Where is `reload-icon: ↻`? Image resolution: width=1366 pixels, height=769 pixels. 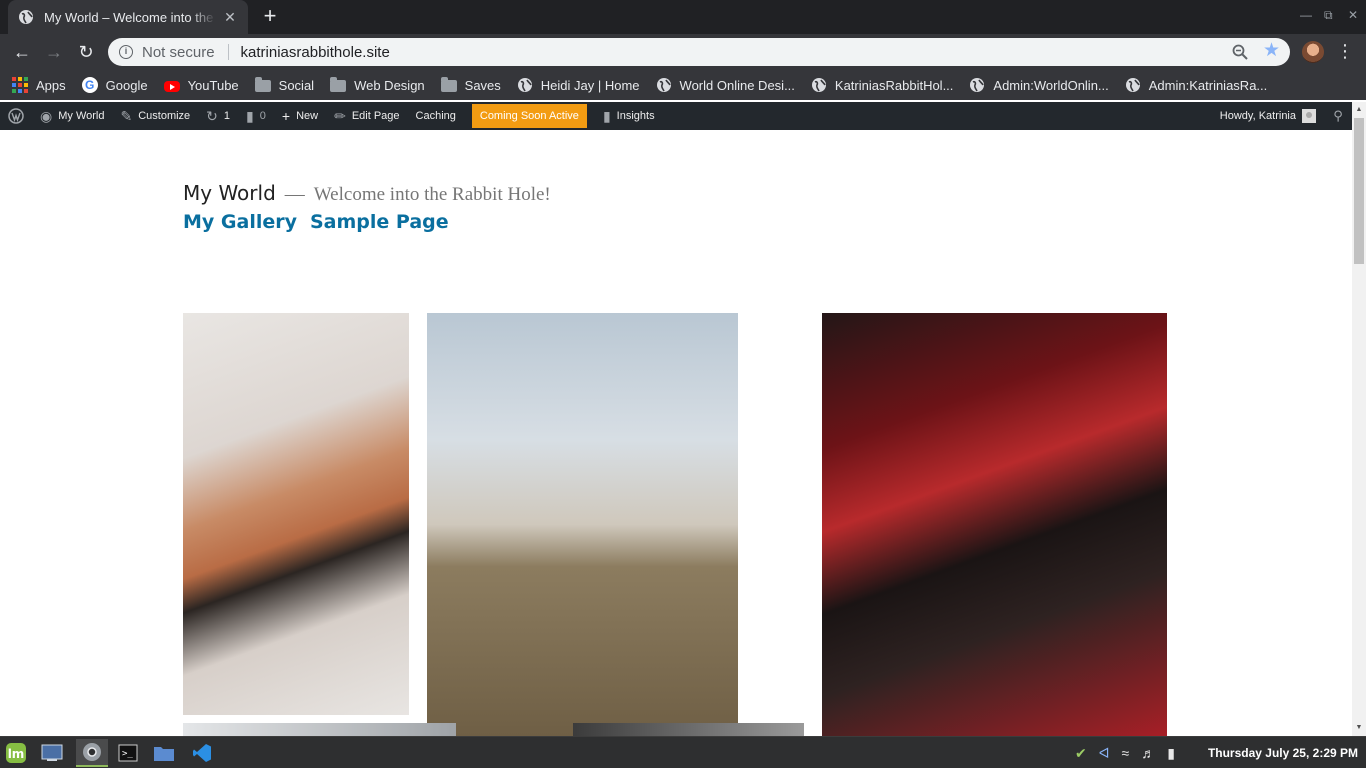
reload-icon: ↻ is located at coordinates (86, 52).